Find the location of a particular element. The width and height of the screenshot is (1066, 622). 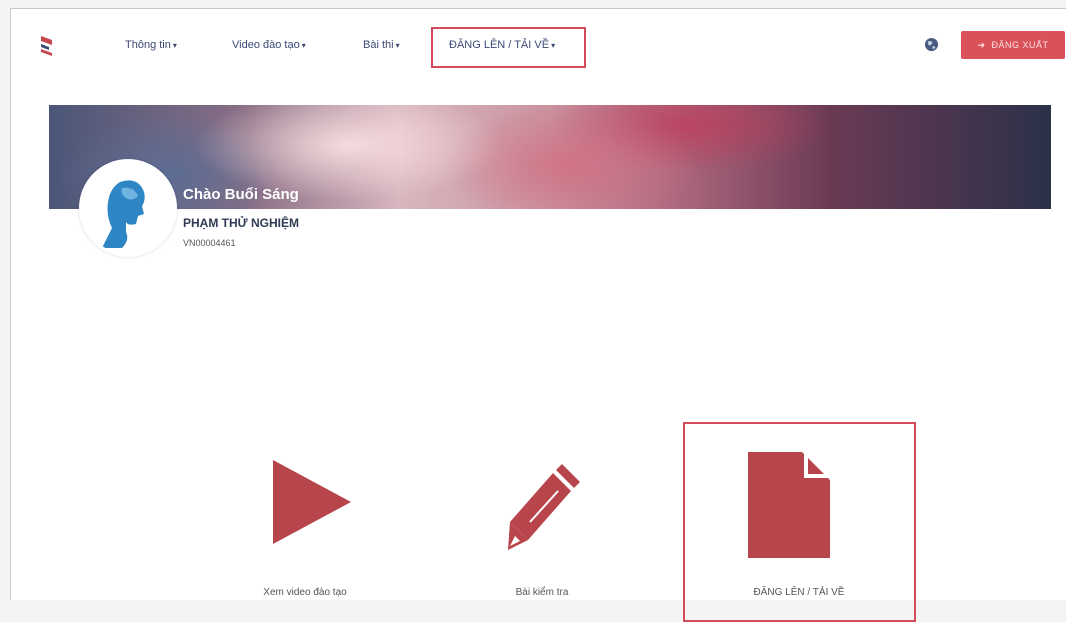

user-id: VN00004461 is located at coordinates (209, 243).